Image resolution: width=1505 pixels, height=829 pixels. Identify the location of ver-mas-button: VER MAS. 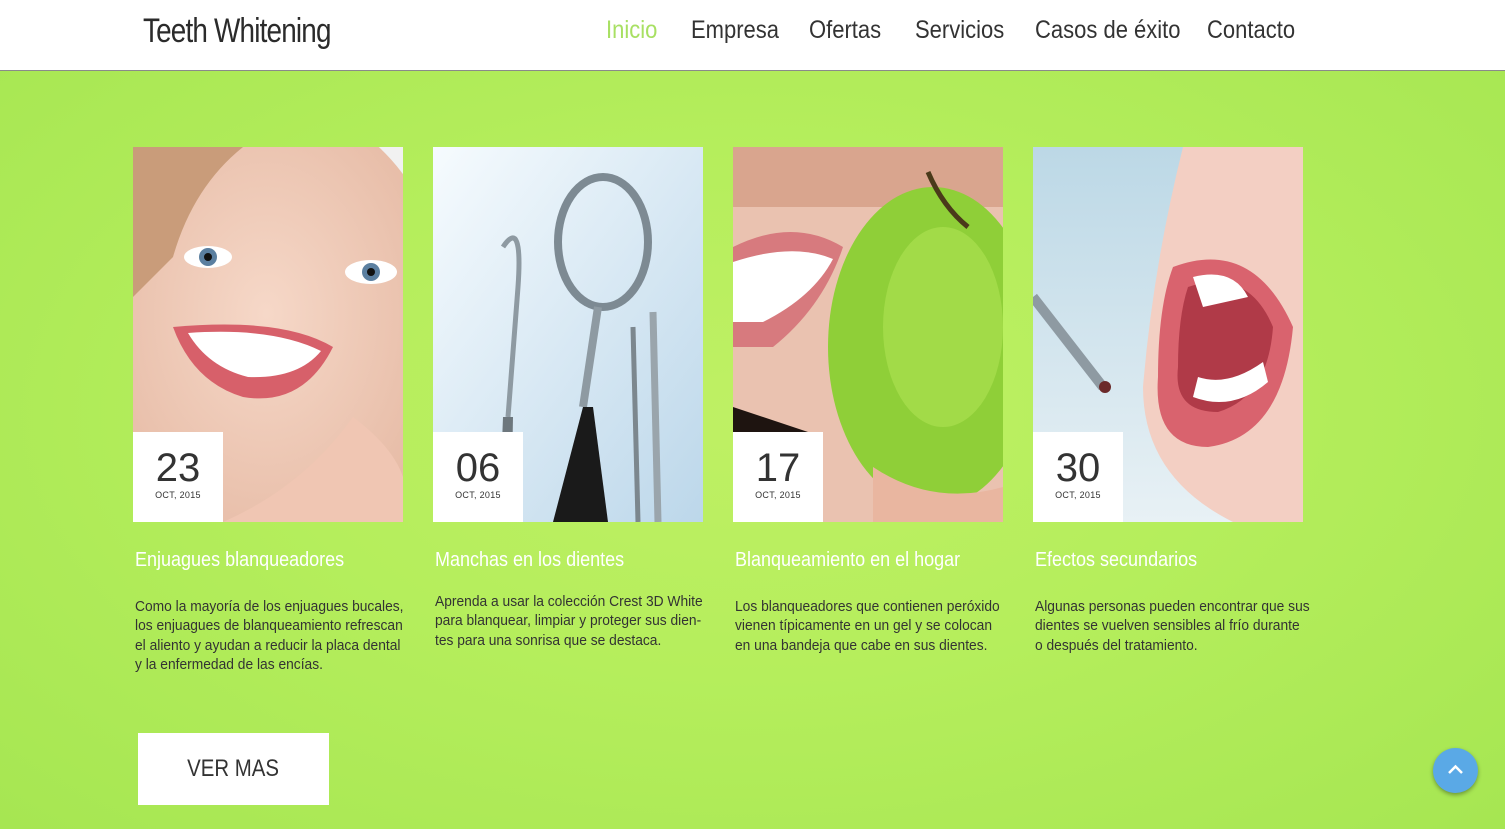
(233, 769).